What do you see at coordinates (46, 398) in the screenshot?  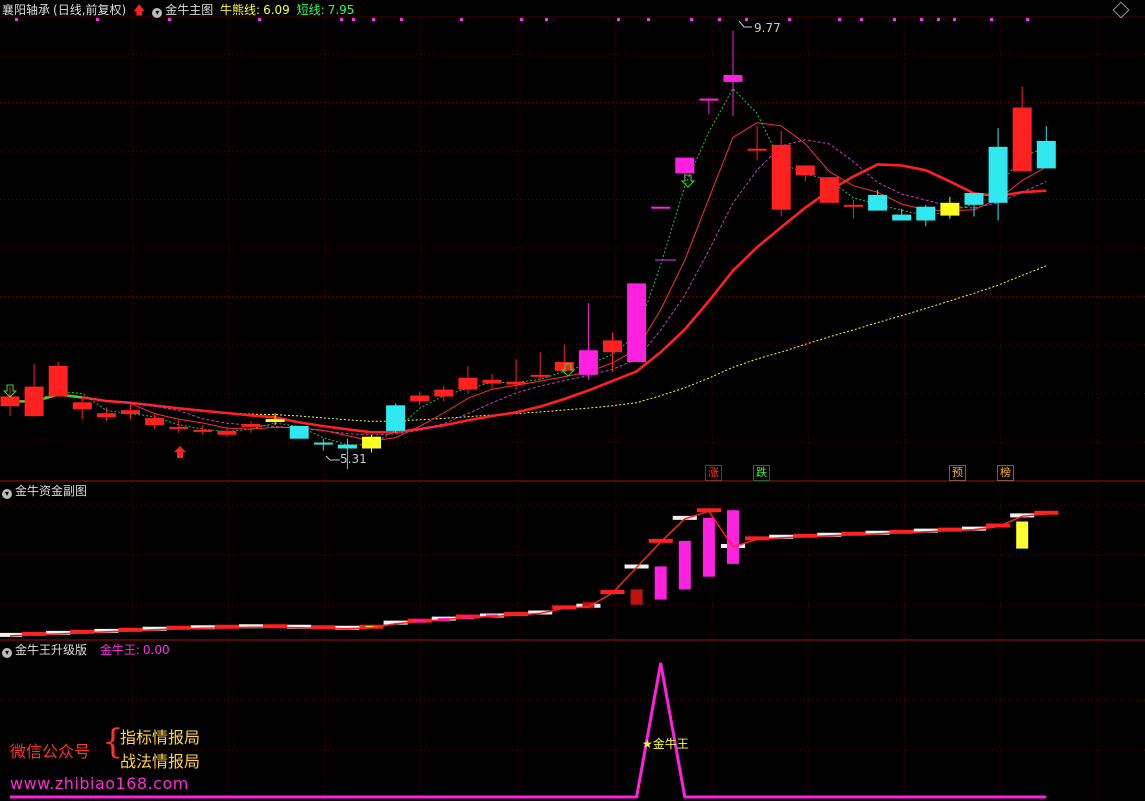 I see `ma-thick-green` at bounding box center [46, 398].